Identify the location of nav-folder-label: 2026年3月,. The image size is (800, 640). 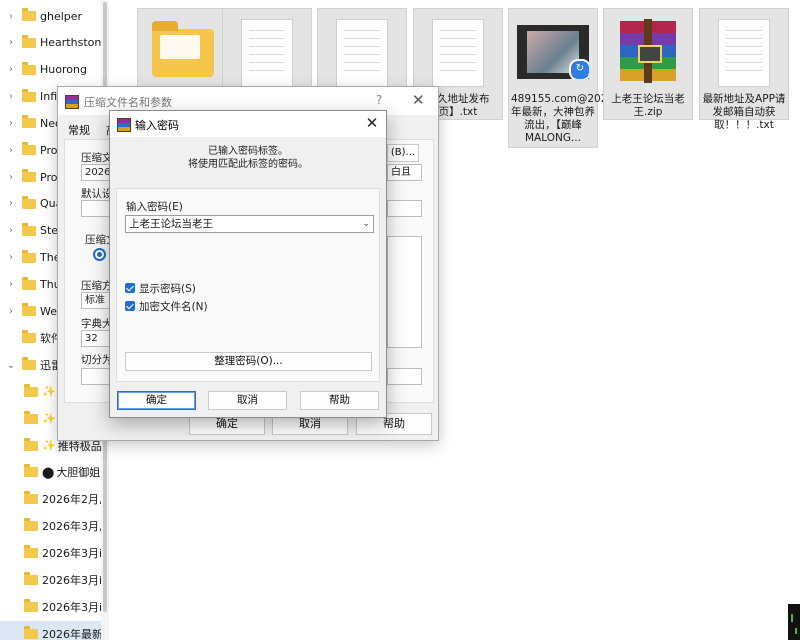
(71, 527).